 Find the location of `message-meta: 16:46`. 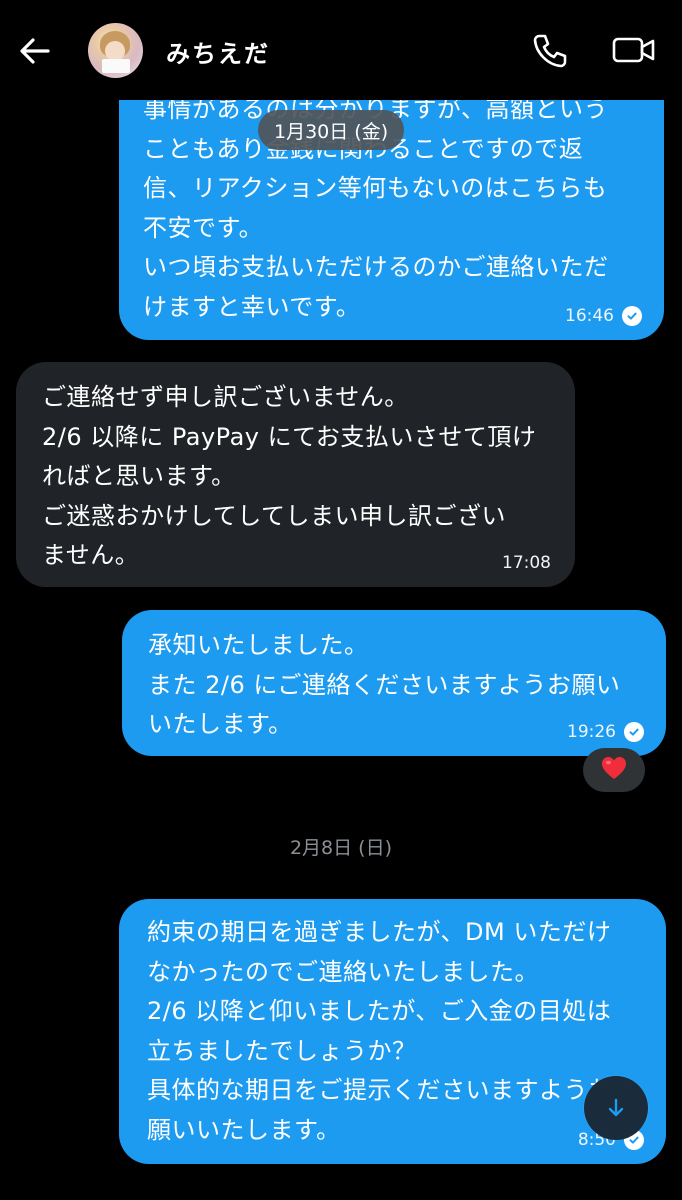

message-meta: 16:46 is located at coordinates (603, 316).